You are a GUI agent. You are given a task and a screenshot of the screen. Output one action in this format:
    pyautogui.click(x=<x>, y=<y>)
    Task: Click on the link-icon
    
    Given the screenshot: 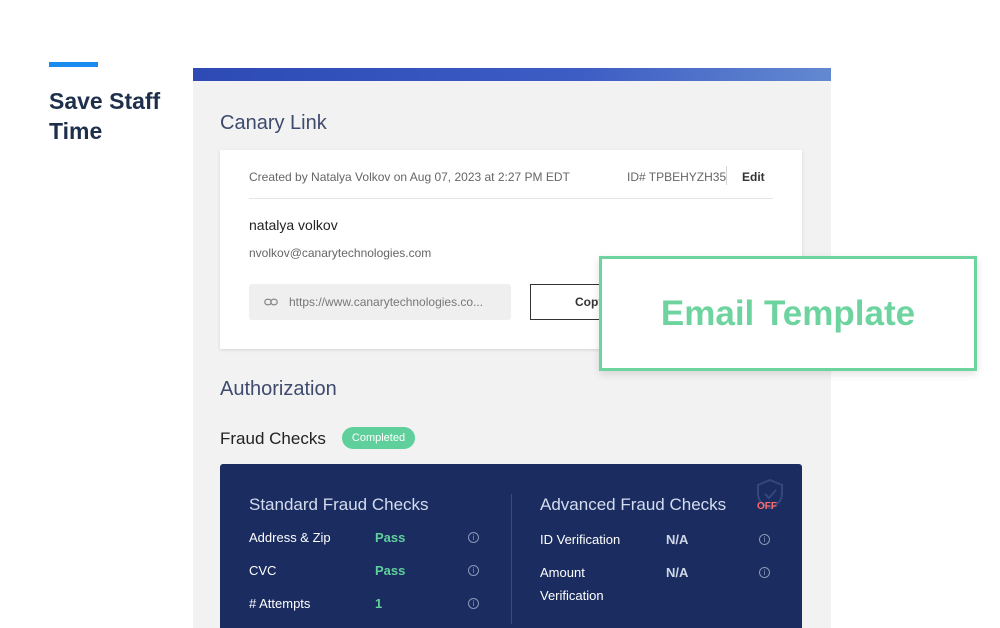 What is the action you would take?
    pyautogui.click(x=271, y=302)
    